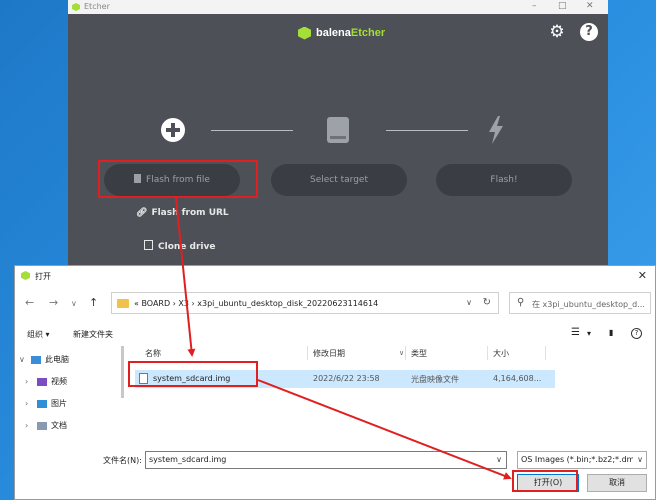 This screenshot has width=656, height=500. What do you see at coordinates (185, 277) in the screenshot?
I see `arrow-to-file` at bounding box center [185, 277].